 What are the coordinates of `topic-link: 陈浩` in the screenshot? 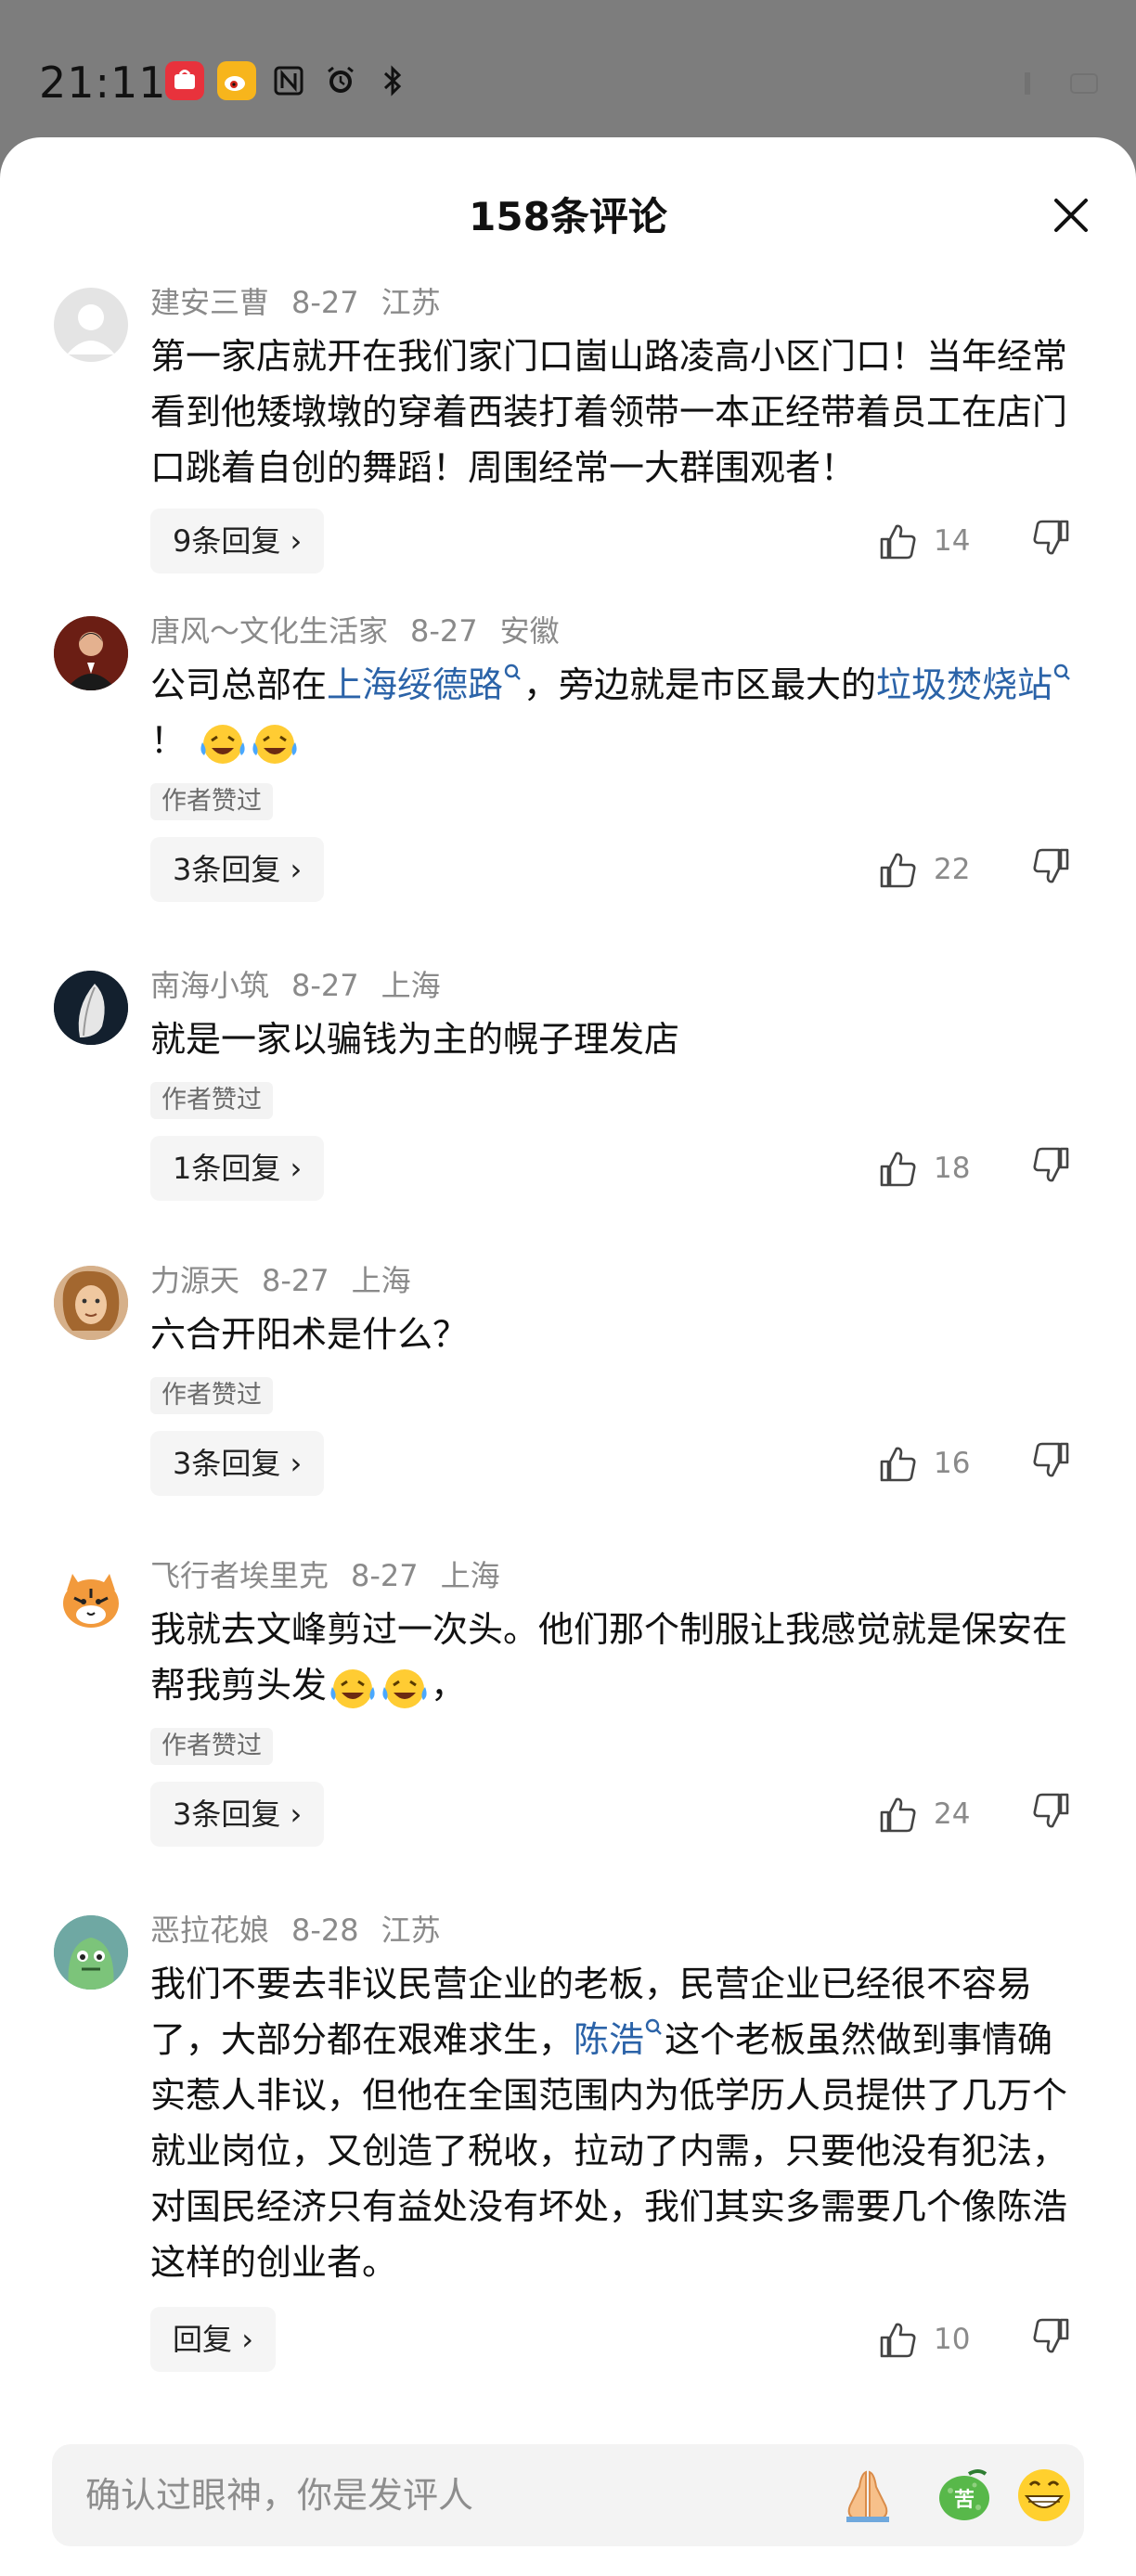 It's located at (619, 2039).